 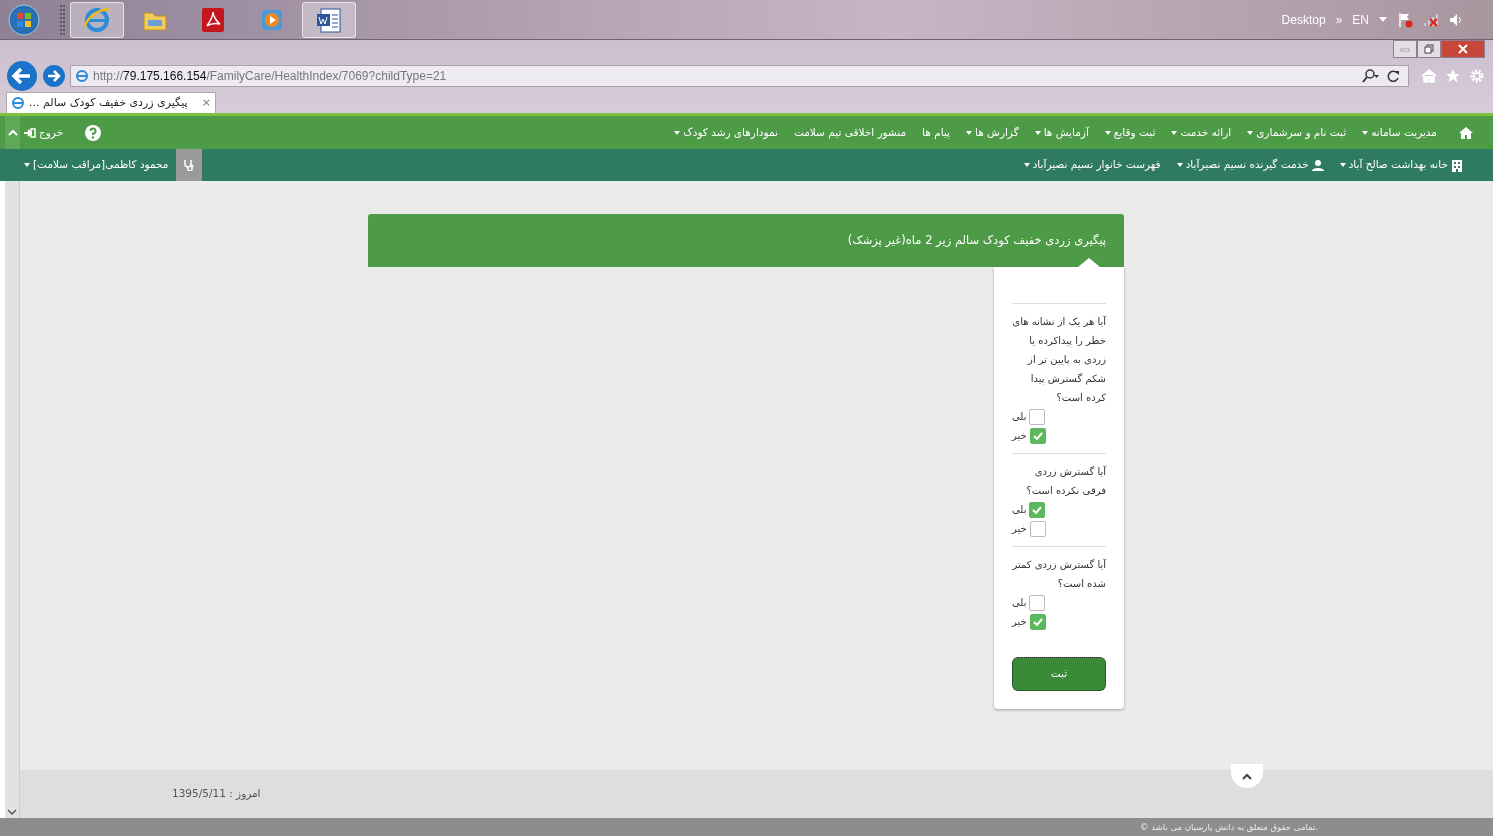 I want to click on close-icon, so click(x=1463, y=49).